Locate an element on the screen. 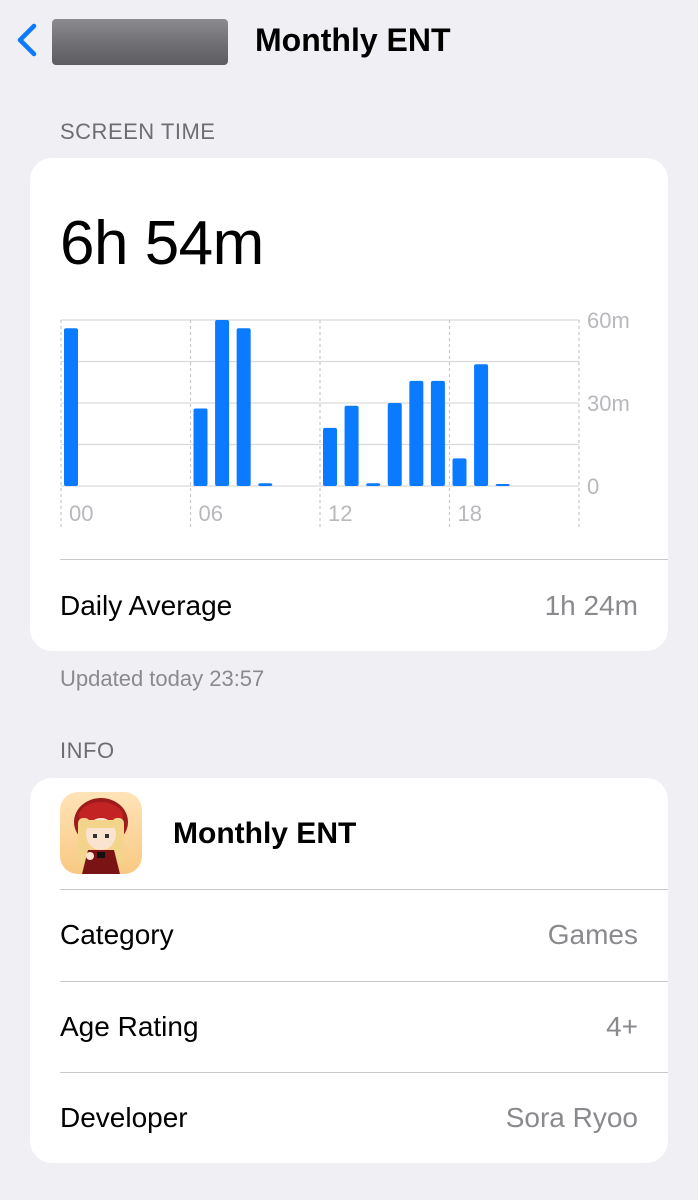 This screenshot has width=698, height=1200. app-row: Monthly ENT is located at coordinates (349, 834).